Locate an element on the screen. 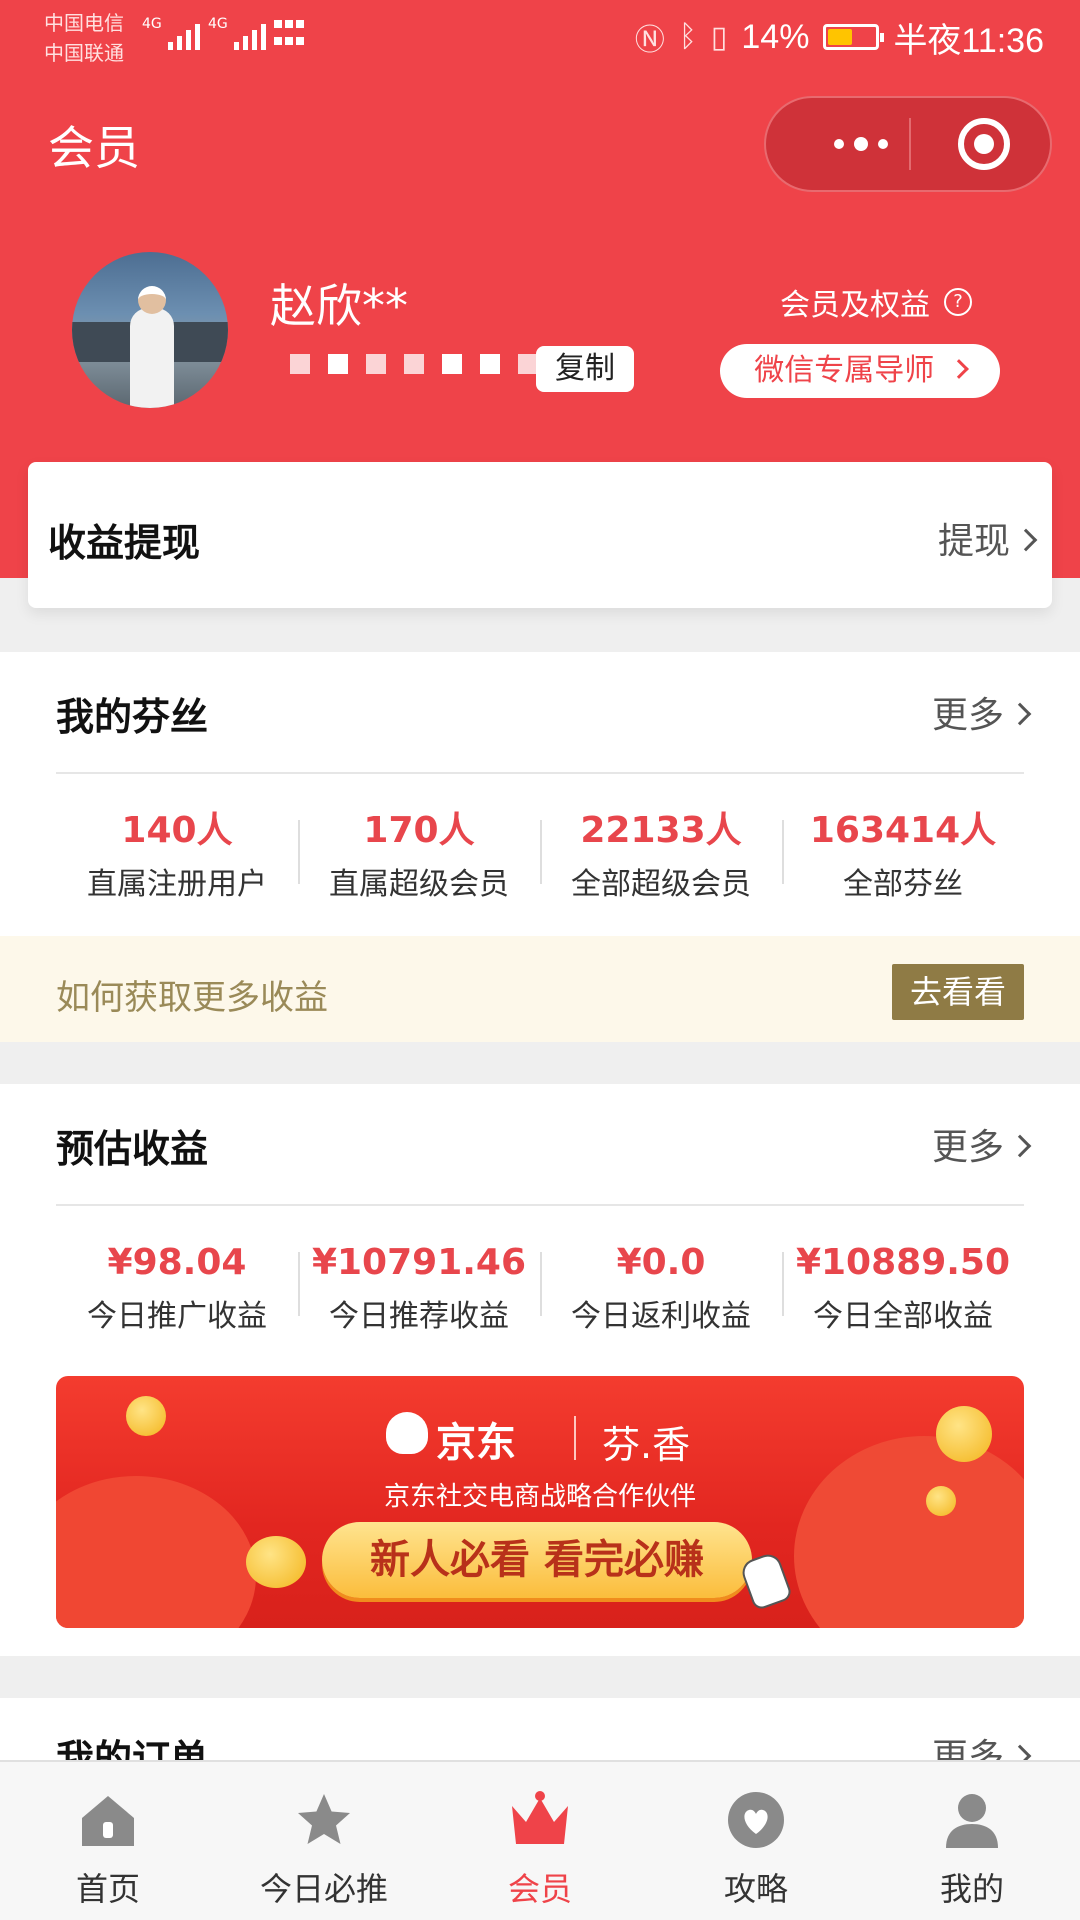 This screenshot has width=1080, height=1920. earnings-more-link: 更多 is located at coordinates (982, 1144).